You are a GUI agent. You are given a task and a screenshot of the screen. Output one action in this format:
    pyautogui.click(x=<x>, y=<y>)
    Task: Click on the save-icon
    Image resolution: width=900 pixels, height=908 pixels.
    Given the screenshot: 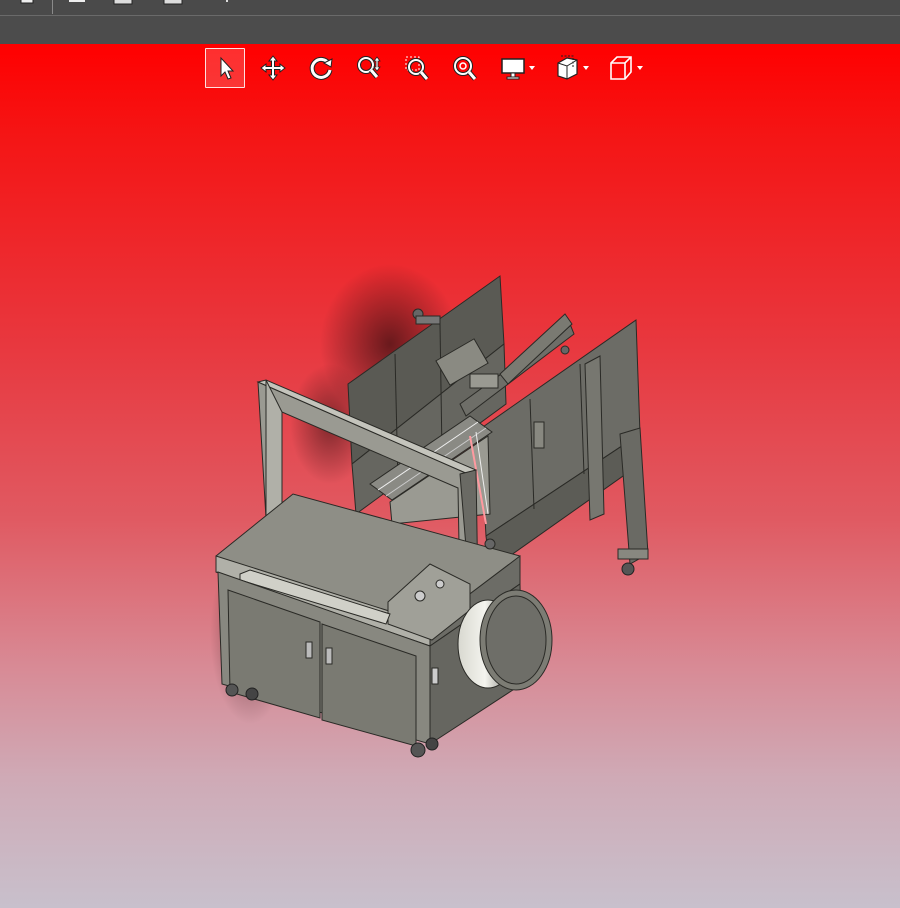 What is the action you would take?
    pyautogui.click(x=77, y=3)
    